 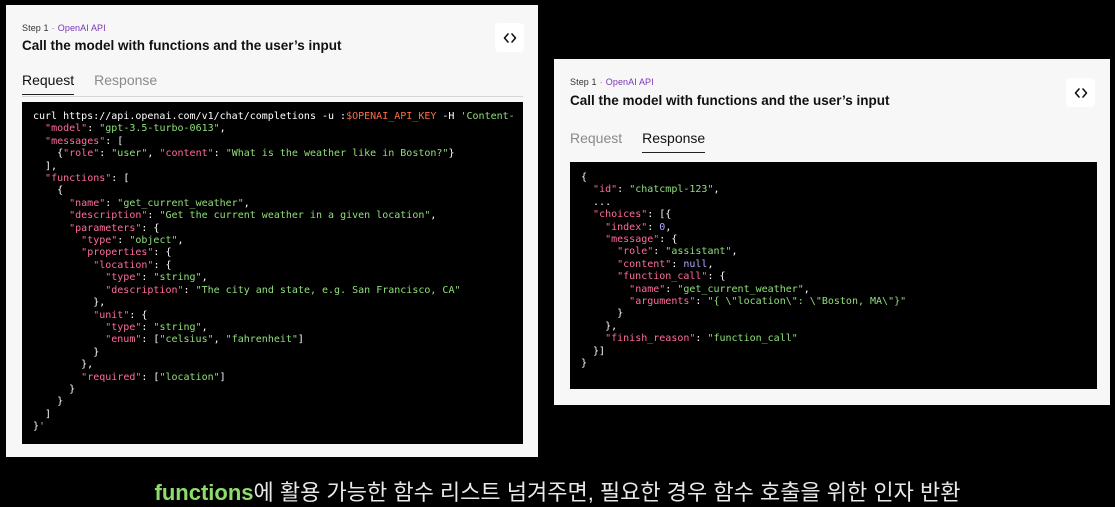 What do you see at coordinates (671, 277) in the screenshot?
I see `code-line: "function_call": {` at bounding box center [671, 277].